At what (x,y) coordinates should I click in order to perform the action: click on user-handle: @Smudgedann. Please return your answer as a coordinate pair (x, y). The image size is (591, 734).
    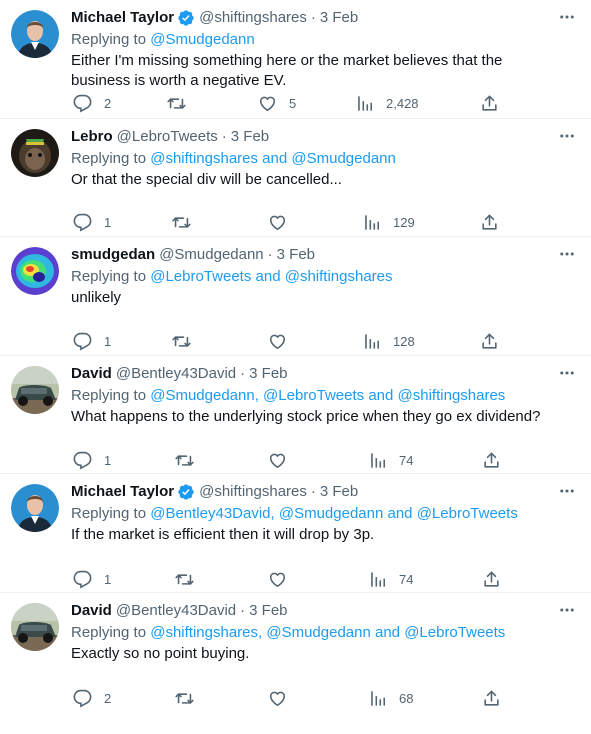
    Looking at the image, I should click on (211, 255).